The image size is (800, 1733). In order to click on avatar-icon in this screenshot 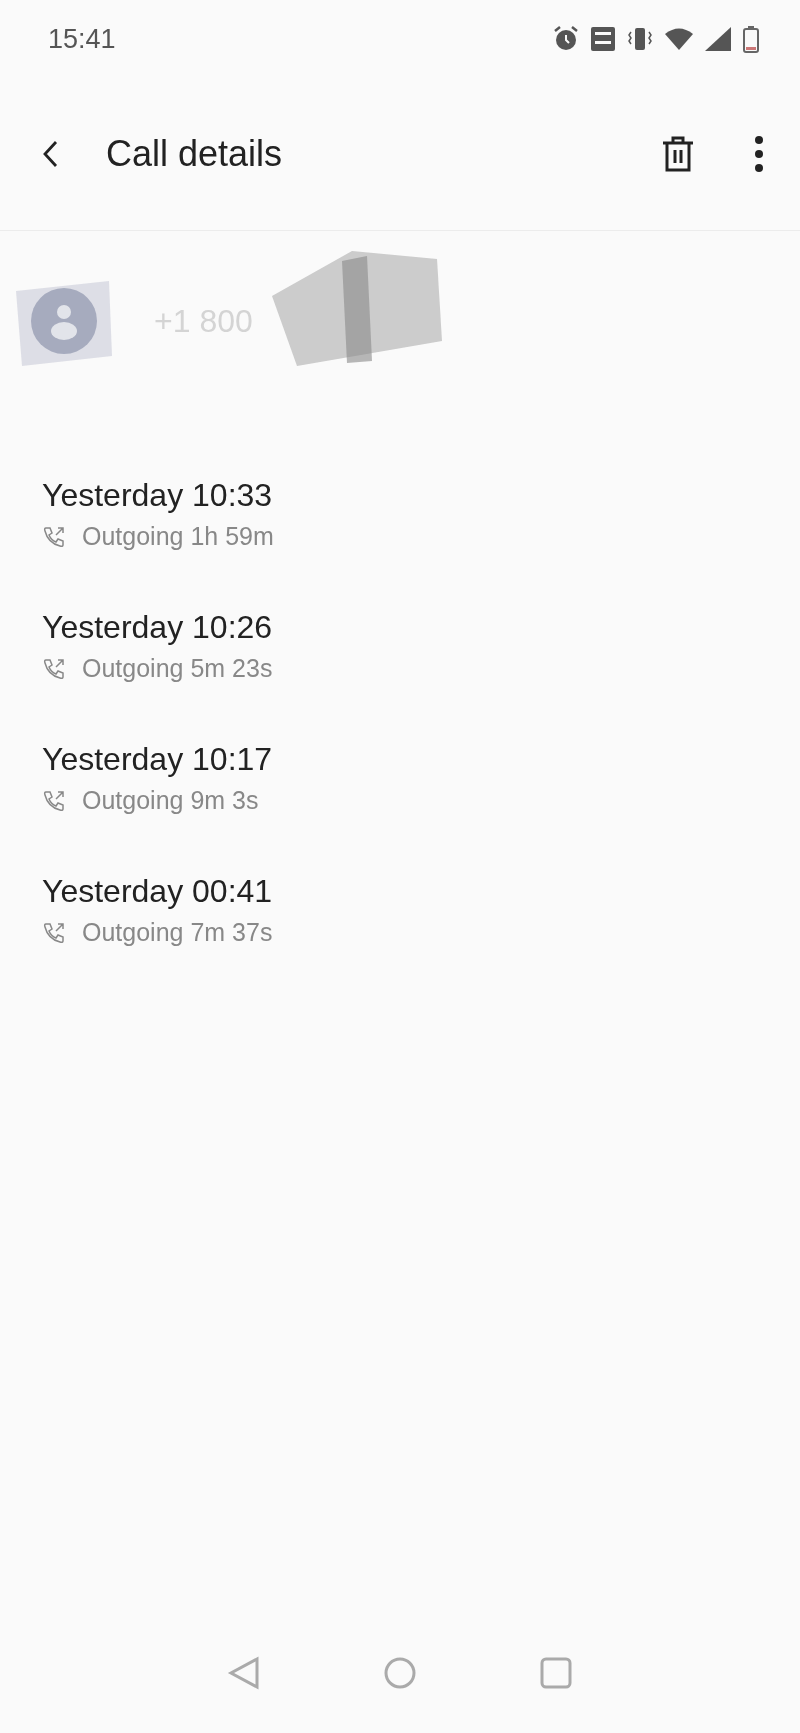, I will do `click(64, 321)`.